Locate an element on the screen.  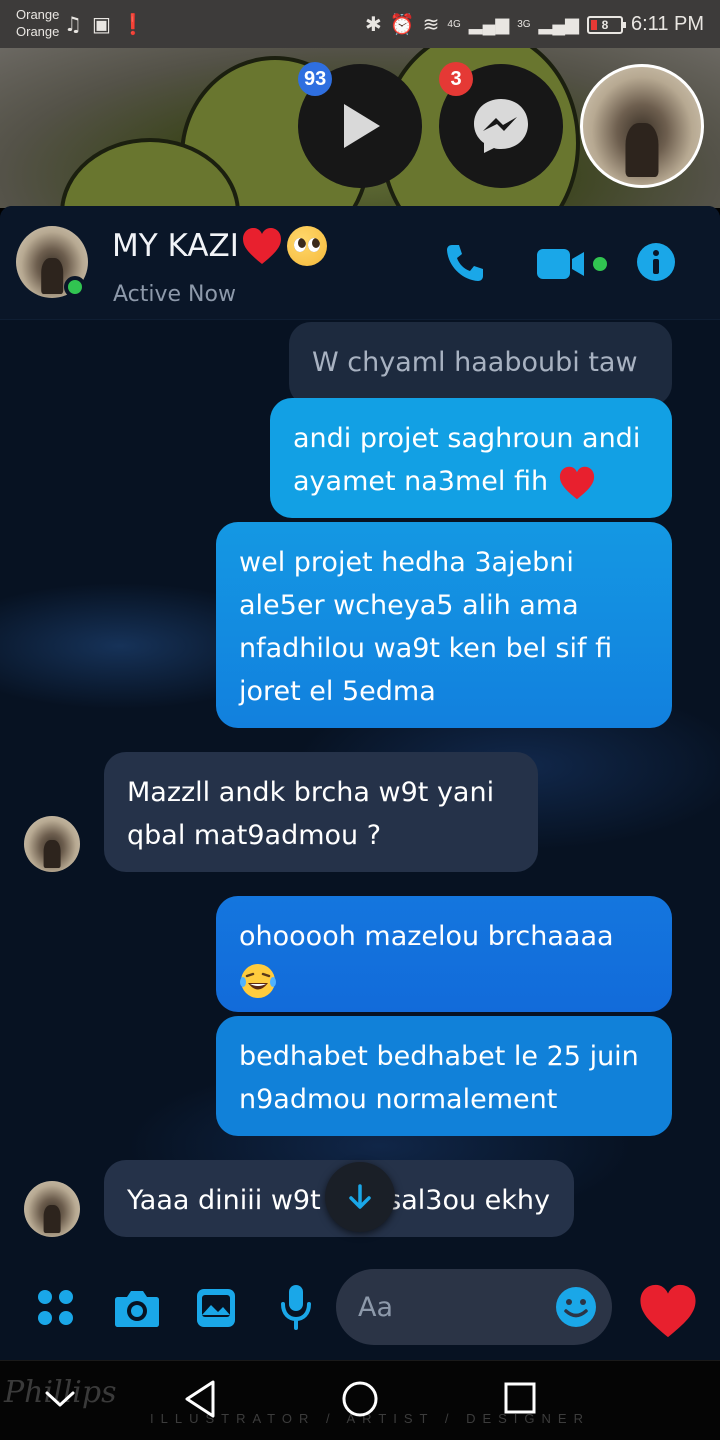
contact-name-text: MY KAZI is located at coordinates (175, 246).